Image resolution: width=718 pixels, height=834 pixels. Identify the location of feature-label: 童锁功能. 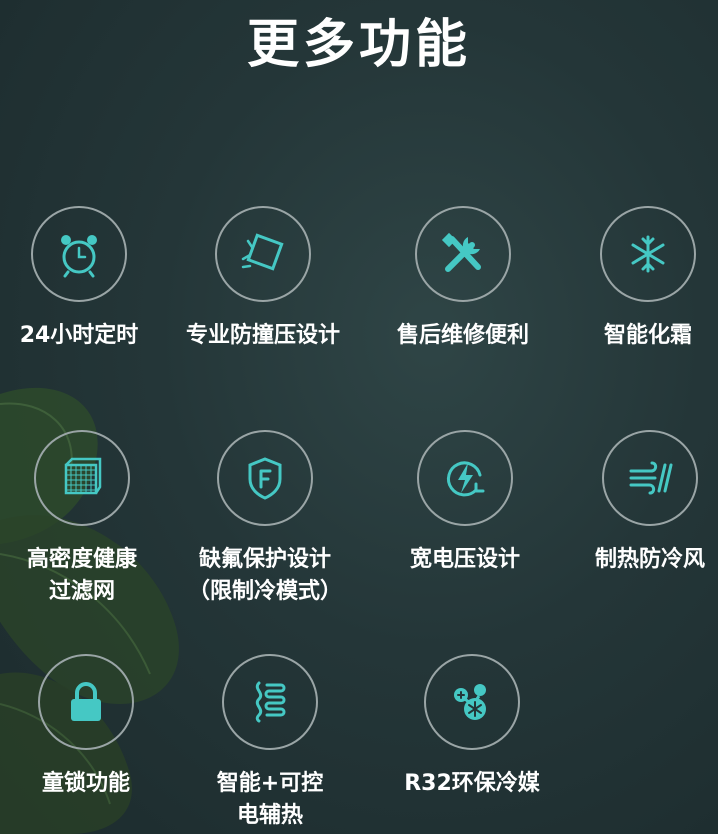
(85, 783).